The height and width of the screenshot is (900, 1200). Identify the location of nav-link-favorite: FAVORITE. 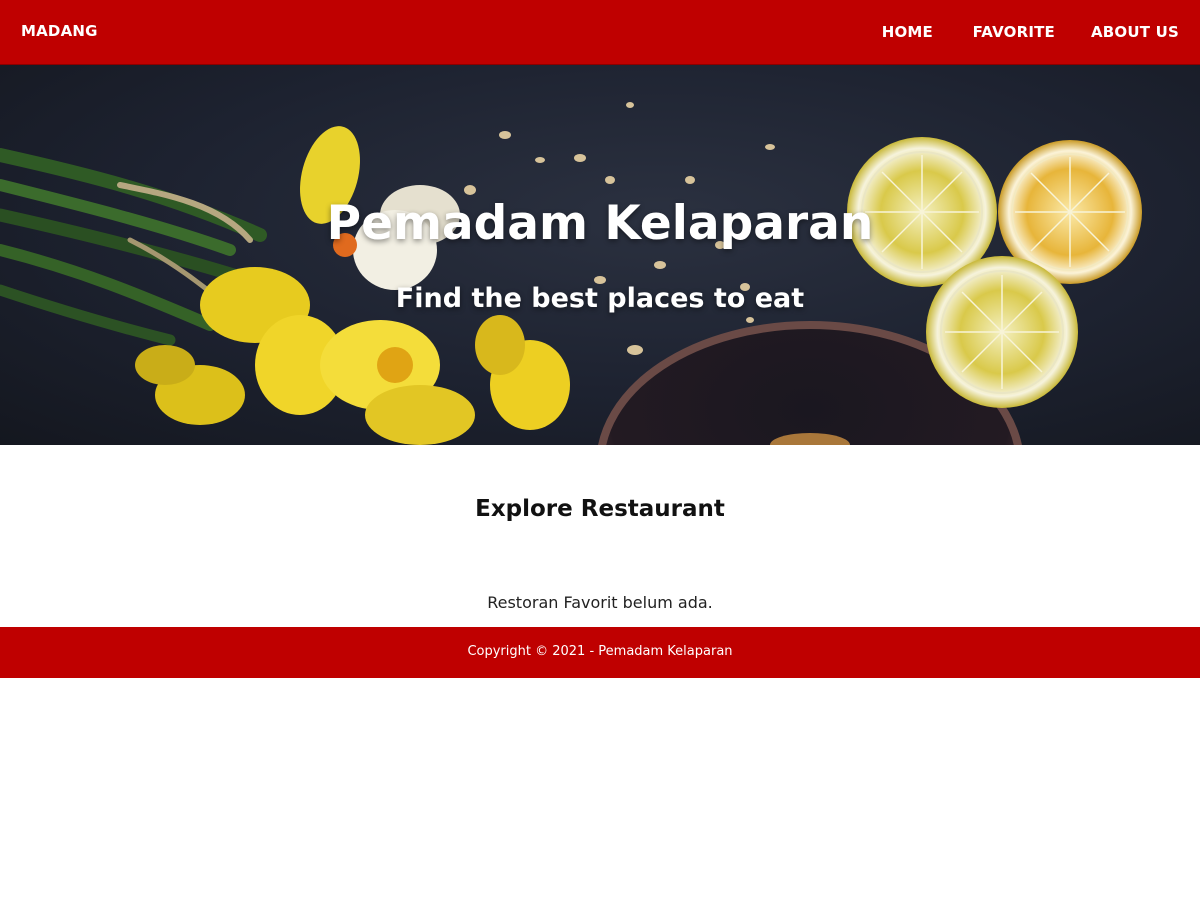
(1014, 32).